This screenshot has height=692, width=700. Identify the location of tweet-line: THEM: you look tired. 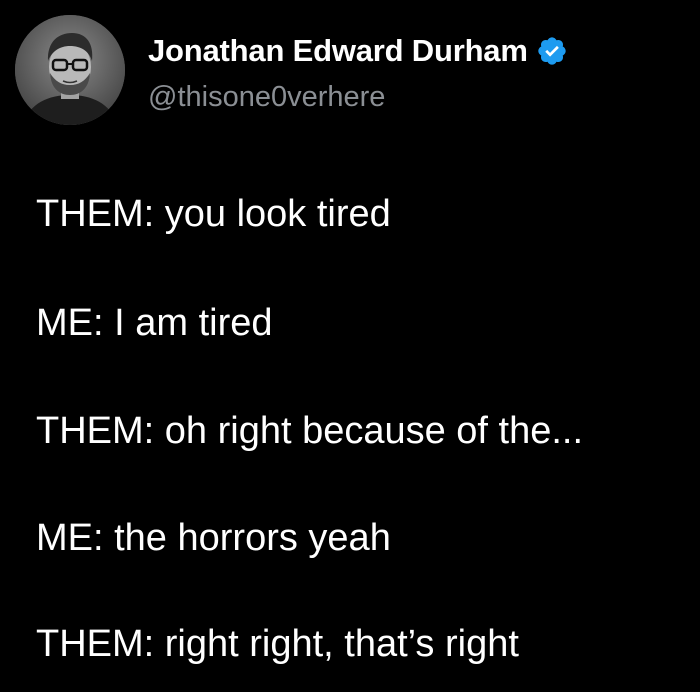
(213, 214).